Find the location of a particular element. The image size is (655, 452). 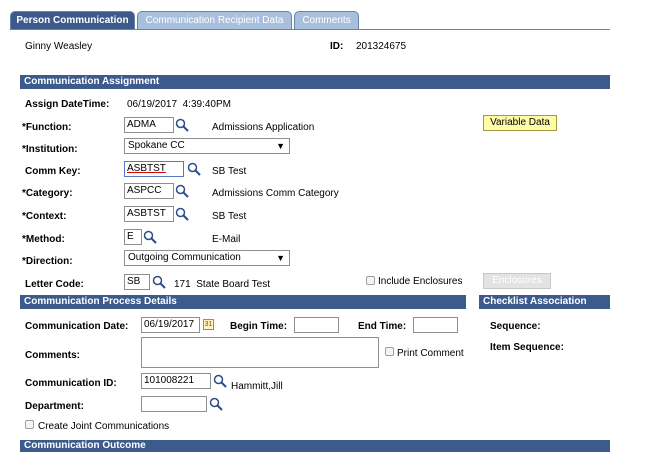

tab-comments: Comments is located at coordinates (326, 20).